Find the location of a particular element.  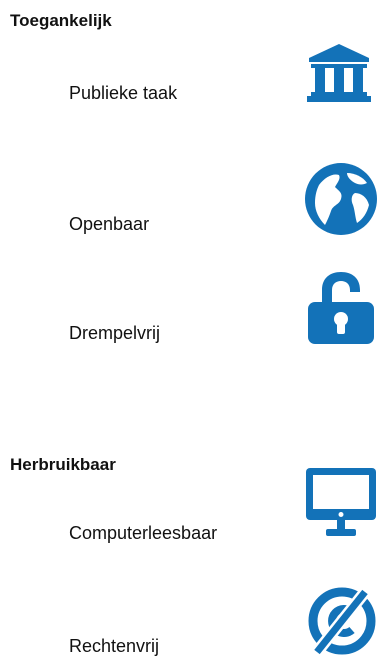

no-copyright-icon is located at coordinates (342, 621).